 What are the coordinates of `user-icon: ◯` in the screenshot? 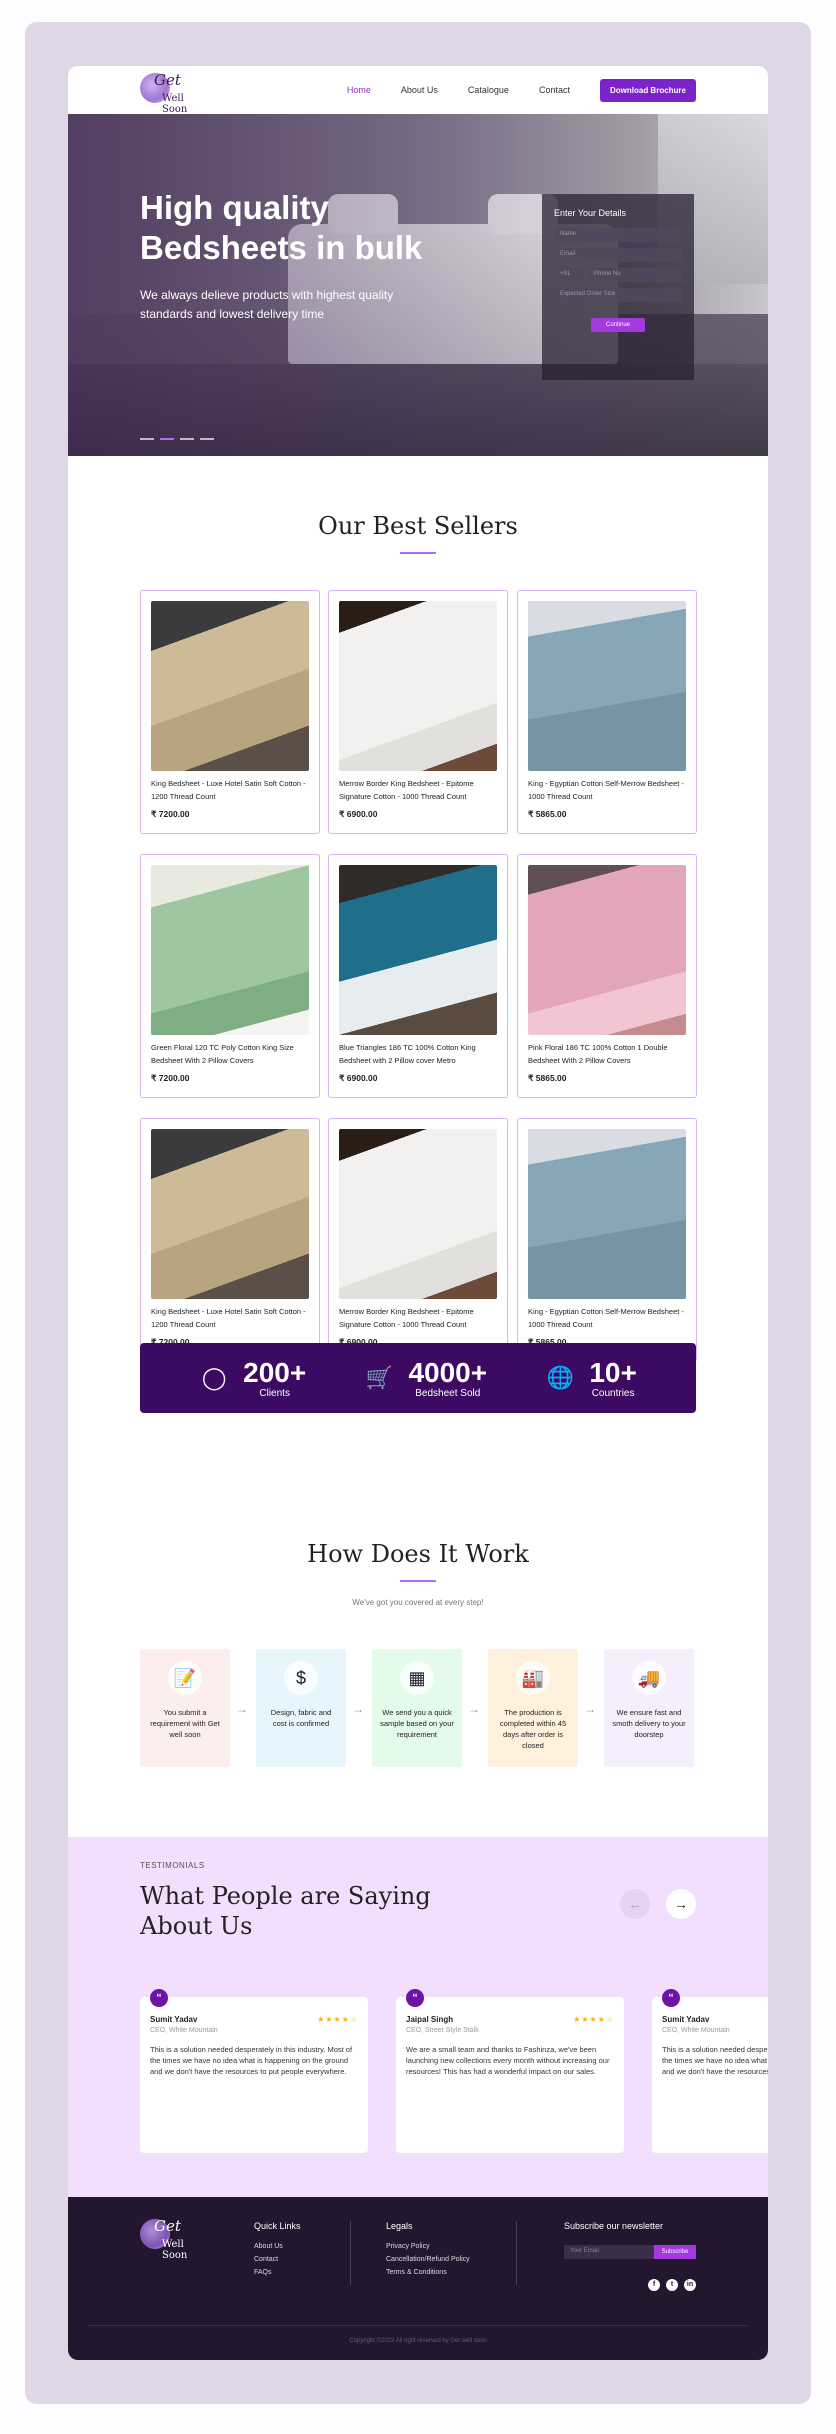 It's located at (214, 1377).